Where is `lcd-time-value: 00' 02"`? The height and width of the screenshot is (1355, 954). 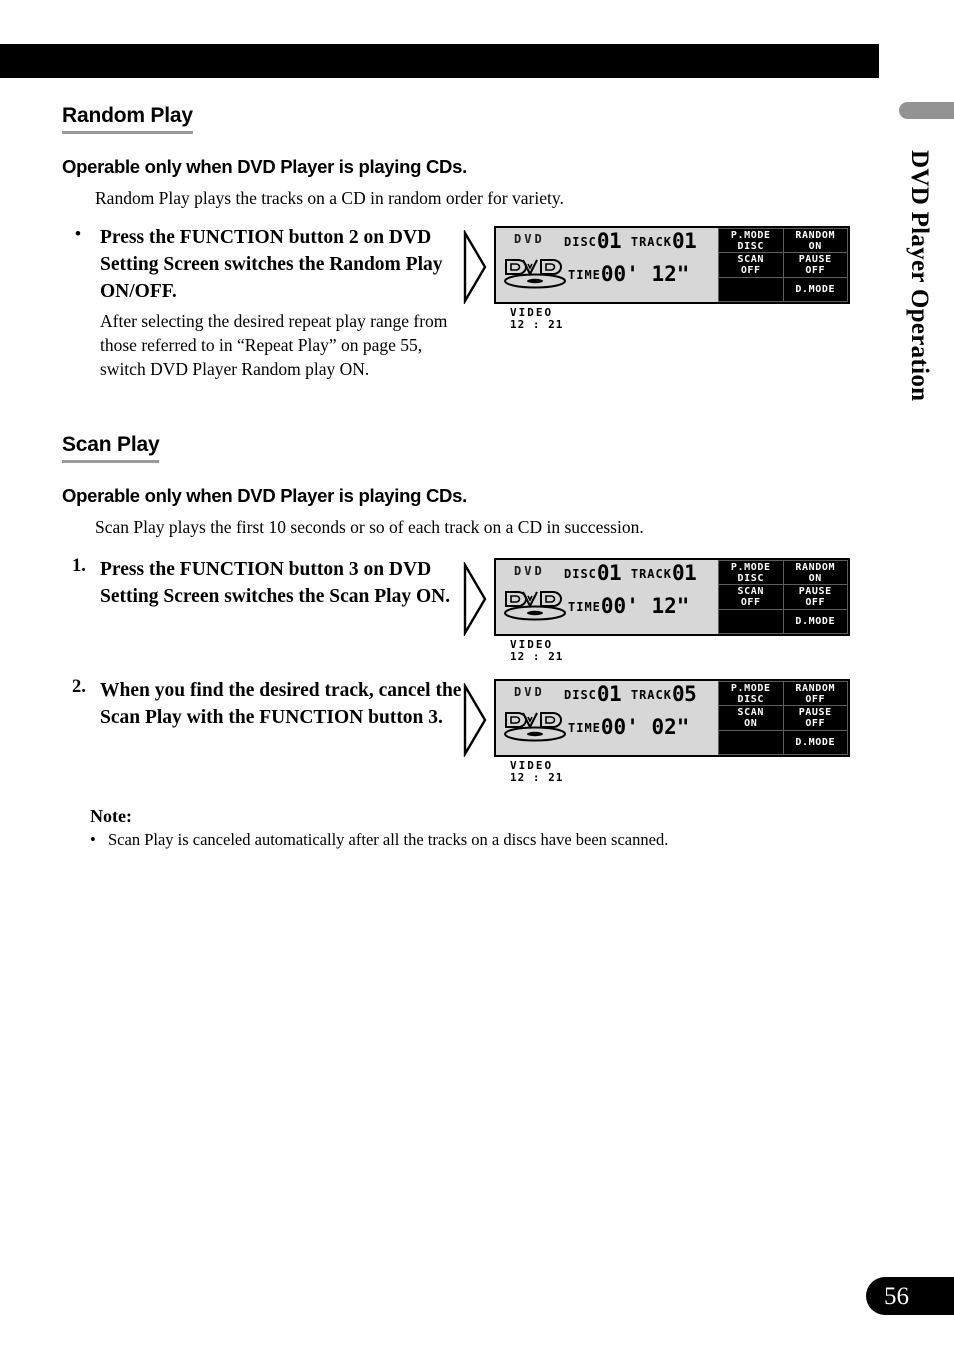
lcd-time-value: 00' 02" is located at coordinates (645, 727).